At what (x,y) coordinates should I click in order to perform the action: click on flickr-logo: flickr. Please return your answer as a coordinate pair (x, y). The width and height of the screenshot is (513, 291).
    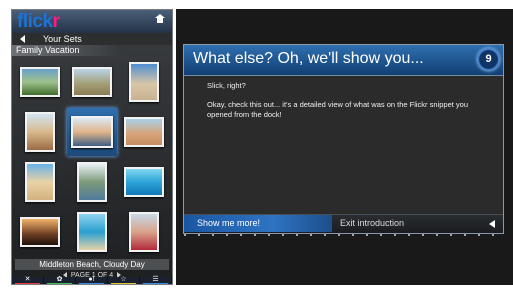
    Looking at the image, I should click on (38, 21).